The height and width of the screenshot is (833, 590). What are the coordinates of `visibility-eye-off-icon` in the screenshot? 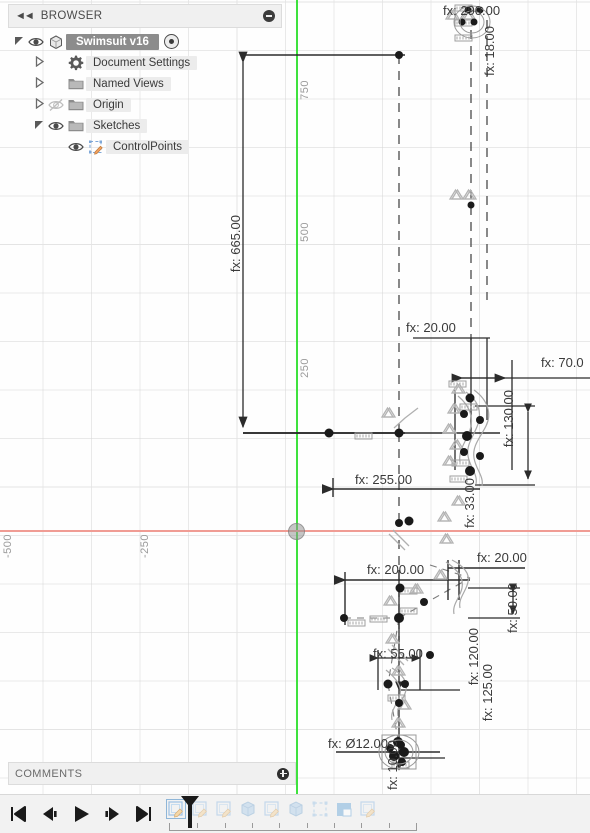 It's located at (56, 105).